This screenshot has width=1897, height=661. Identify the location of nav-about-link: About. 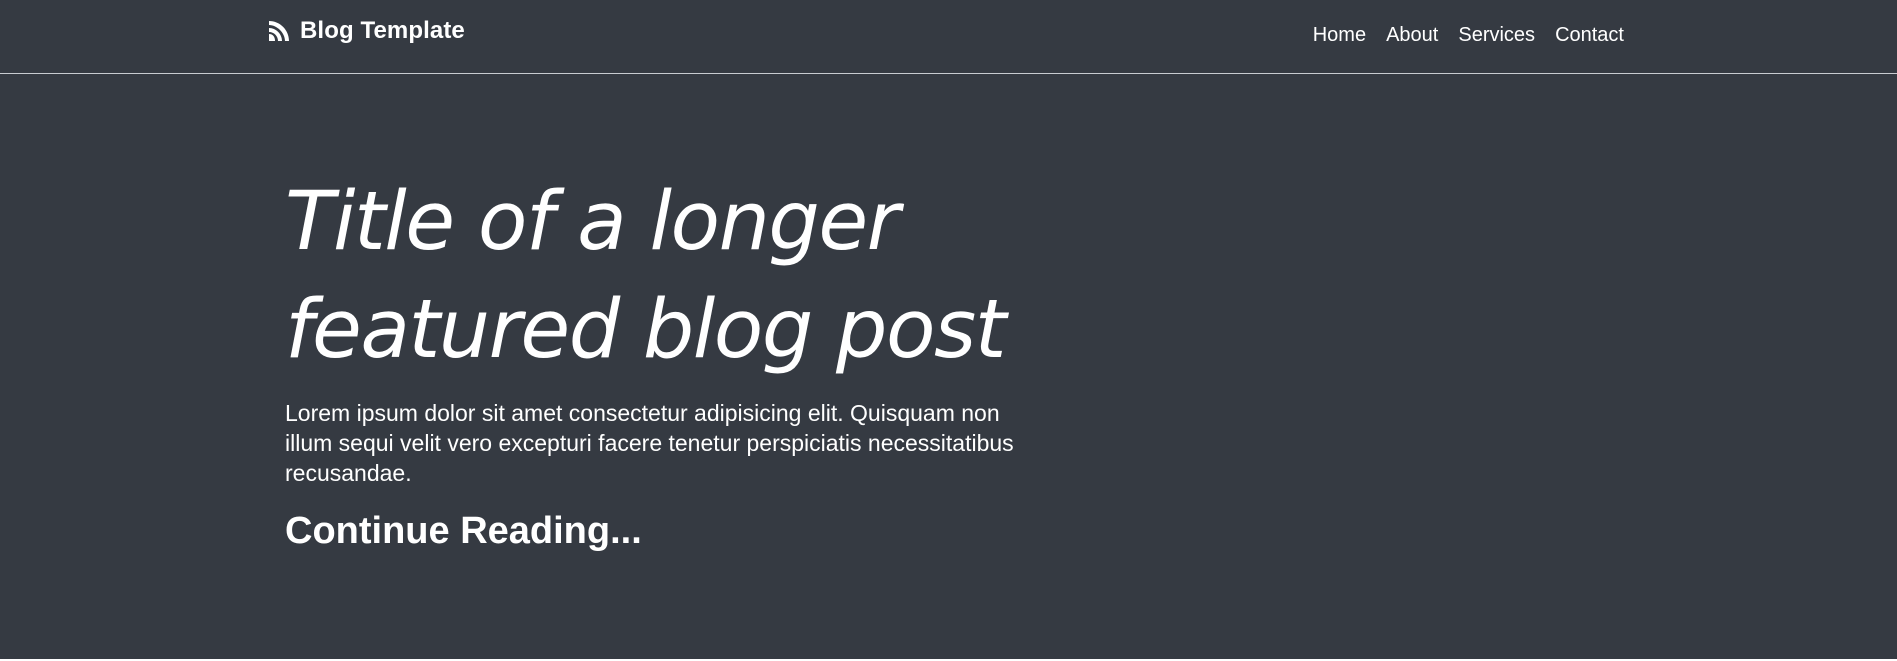
(1412, 35).